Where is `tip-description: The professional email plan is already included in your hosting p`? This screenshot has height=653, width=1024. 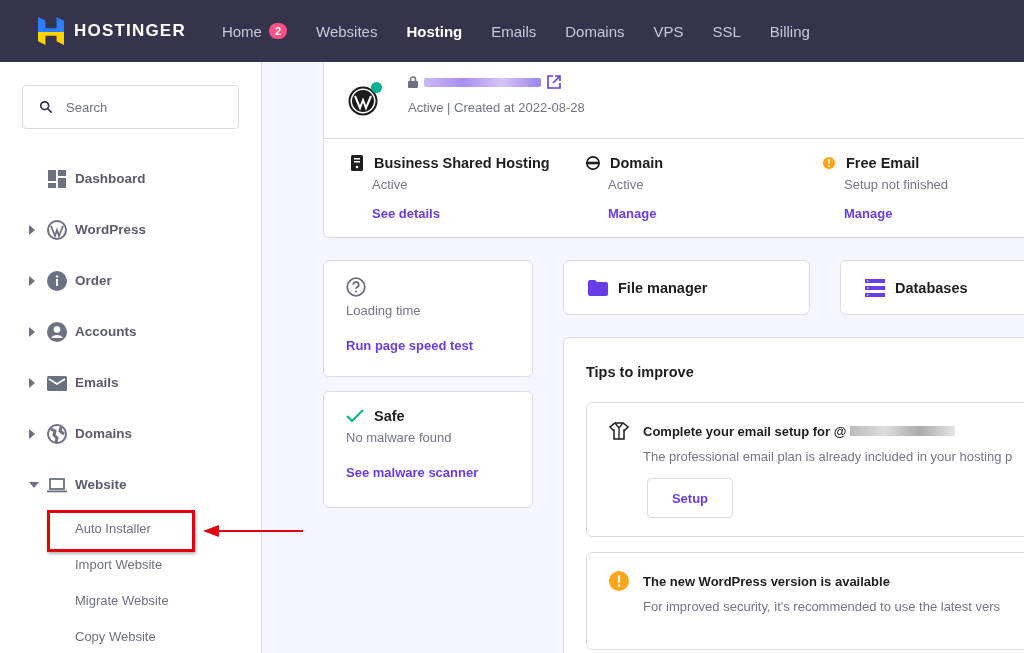 tip-description: The professional email plan is already included in your hosting p is located at coordinates (828, 456).